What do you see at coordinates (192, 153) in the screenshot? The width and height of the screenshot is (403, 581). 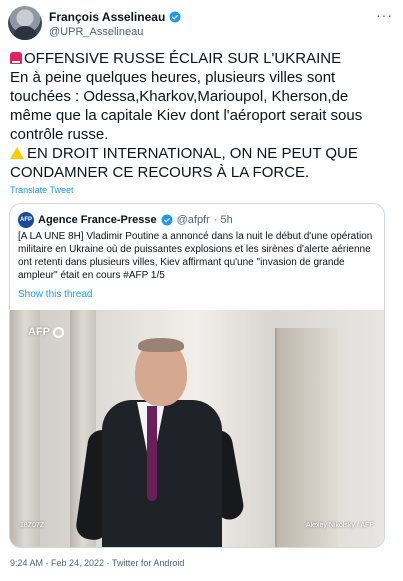 I see `tweet-line-text: EN DROIT INTERNATIONAL, ON NE PEUT QUE` at bounding box center [192, 153].